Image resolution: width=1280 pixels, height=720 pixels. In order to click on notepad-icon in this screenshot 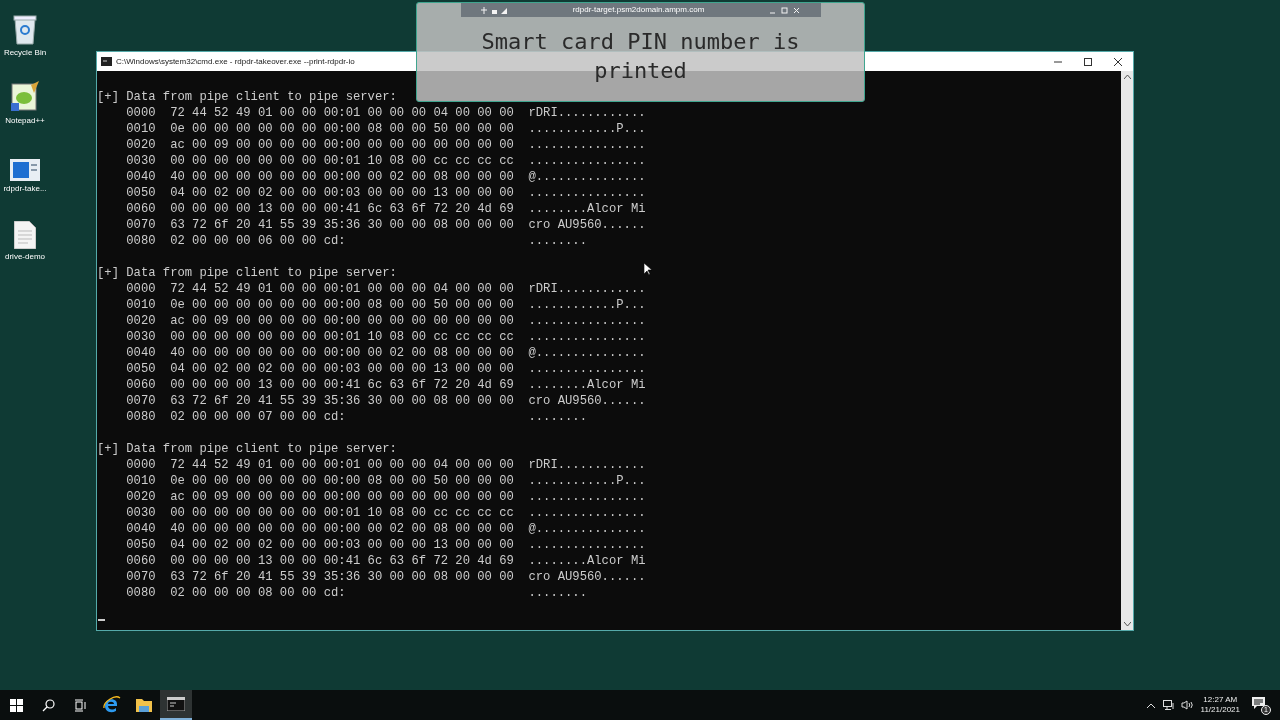, I will do `click(25, 97)`.